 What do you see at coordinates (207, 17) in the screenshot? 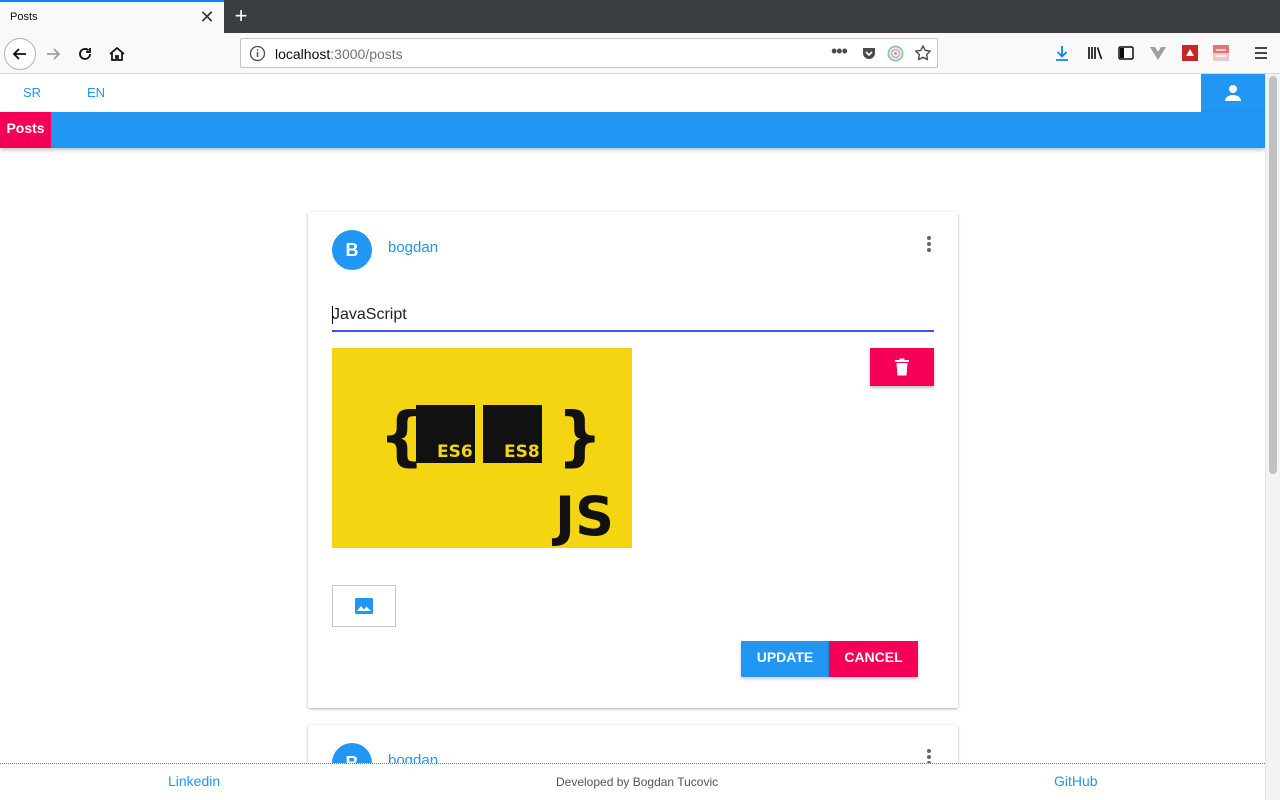
I see `close-tab-icon: ✕` at bounding box center [207, 17].